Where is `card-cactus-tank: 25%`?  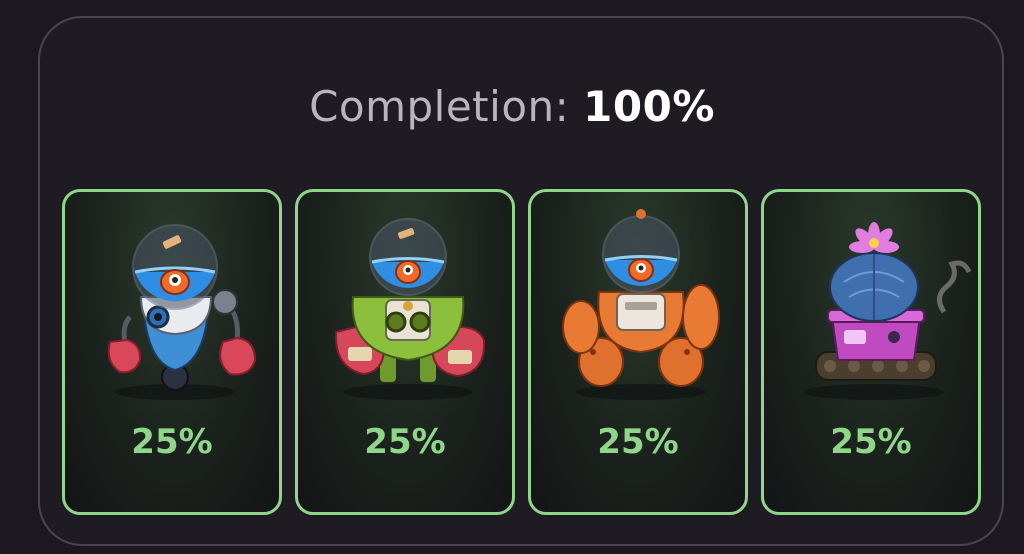
card-cactus-tank: 25% is located at coordinates (871, 352).